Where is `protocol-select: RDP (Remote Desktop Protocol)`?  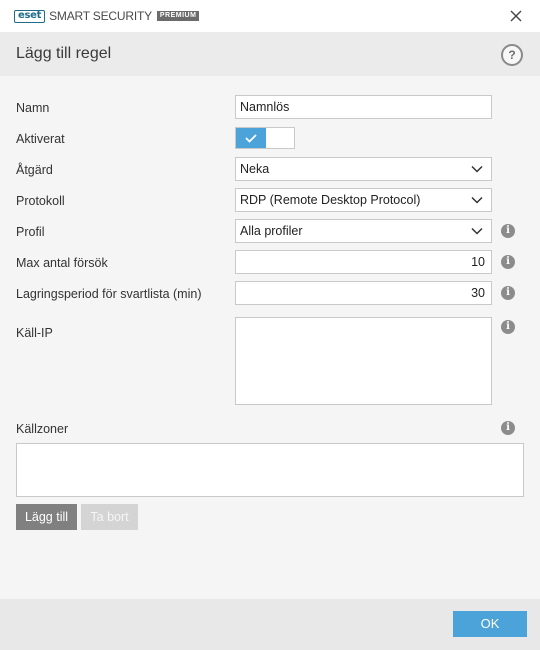 protocol-select: RDP (Remote Desktop Protocol) is located at coordinates (363, 200).